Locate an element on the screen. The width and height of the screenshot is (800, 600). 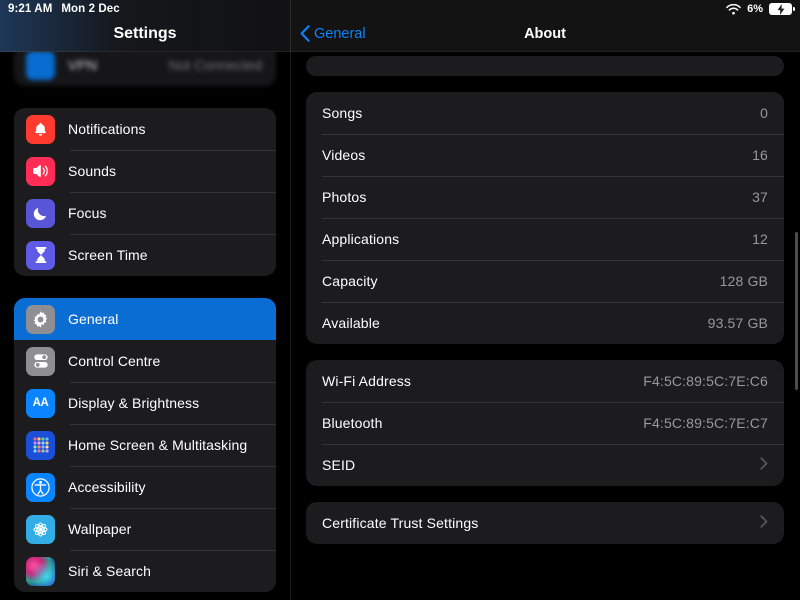
text-size-icon: AA is located at coordinates (40, 403).